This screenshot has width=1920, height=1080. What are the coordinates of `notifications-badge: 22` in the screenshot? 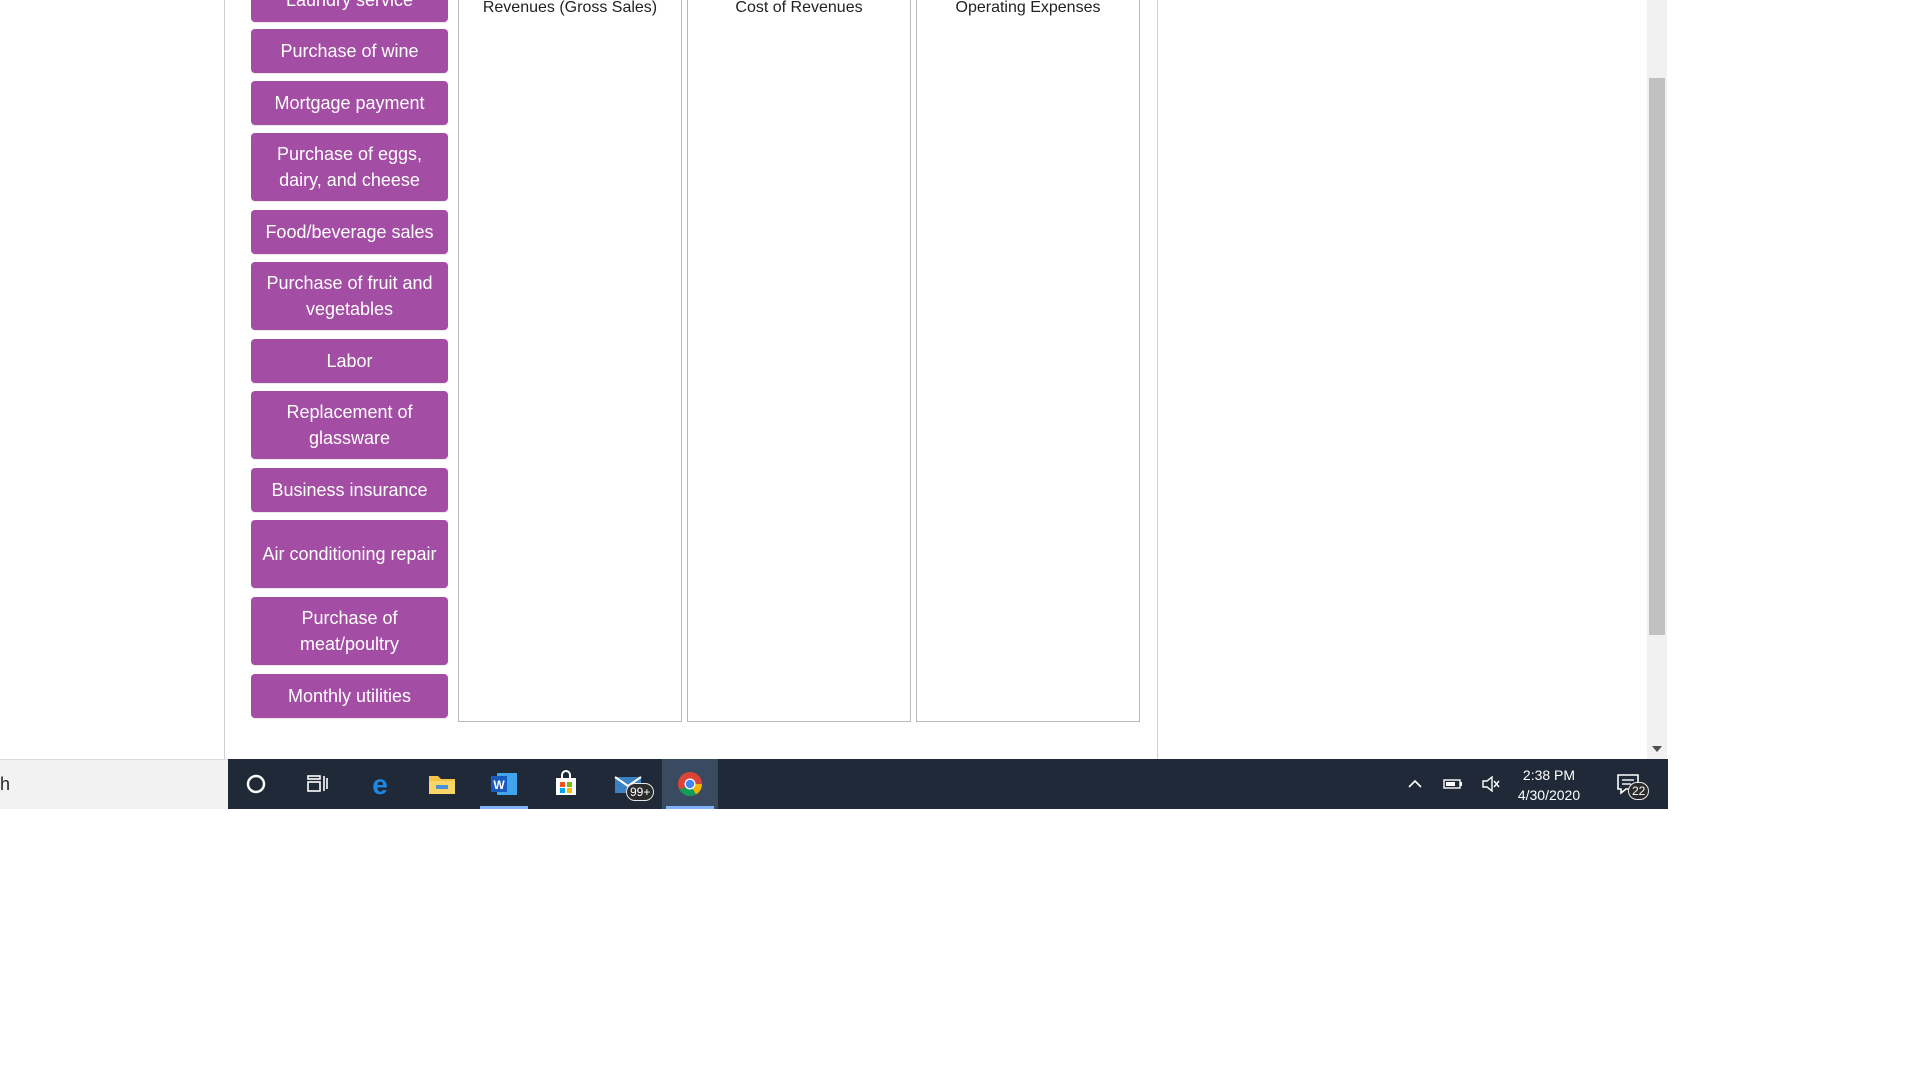 It's located at (1639, 791).